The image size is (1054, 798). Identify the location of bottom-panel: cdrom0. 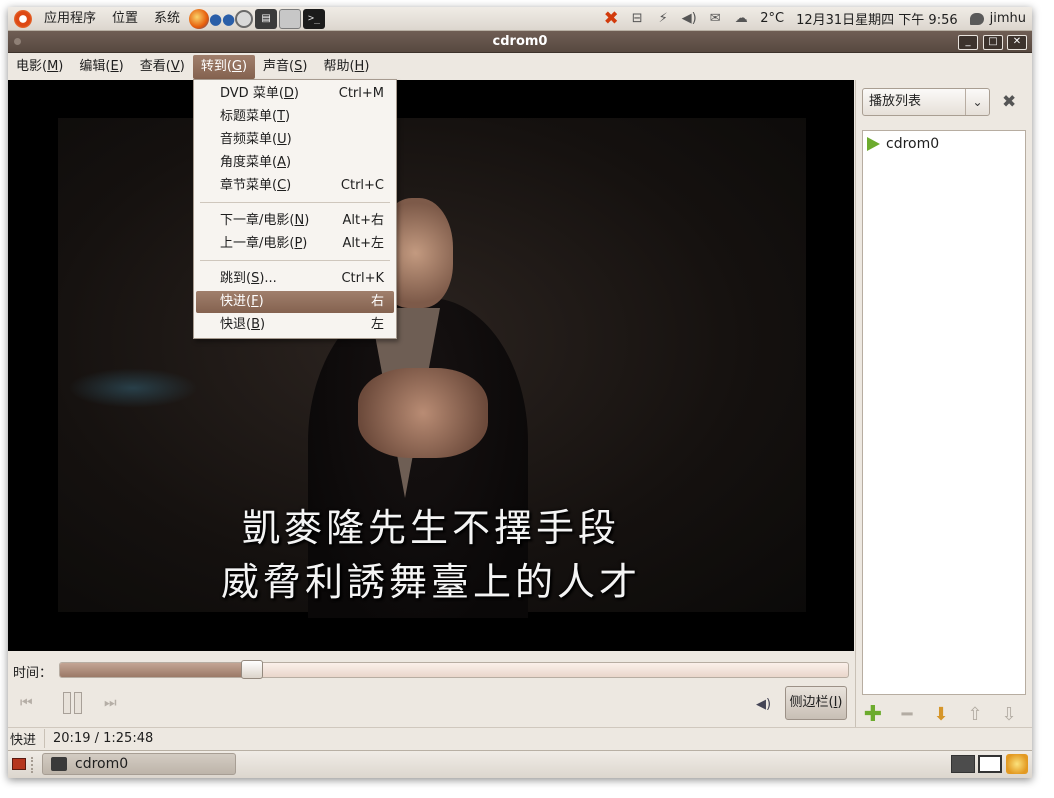
(520, 764).